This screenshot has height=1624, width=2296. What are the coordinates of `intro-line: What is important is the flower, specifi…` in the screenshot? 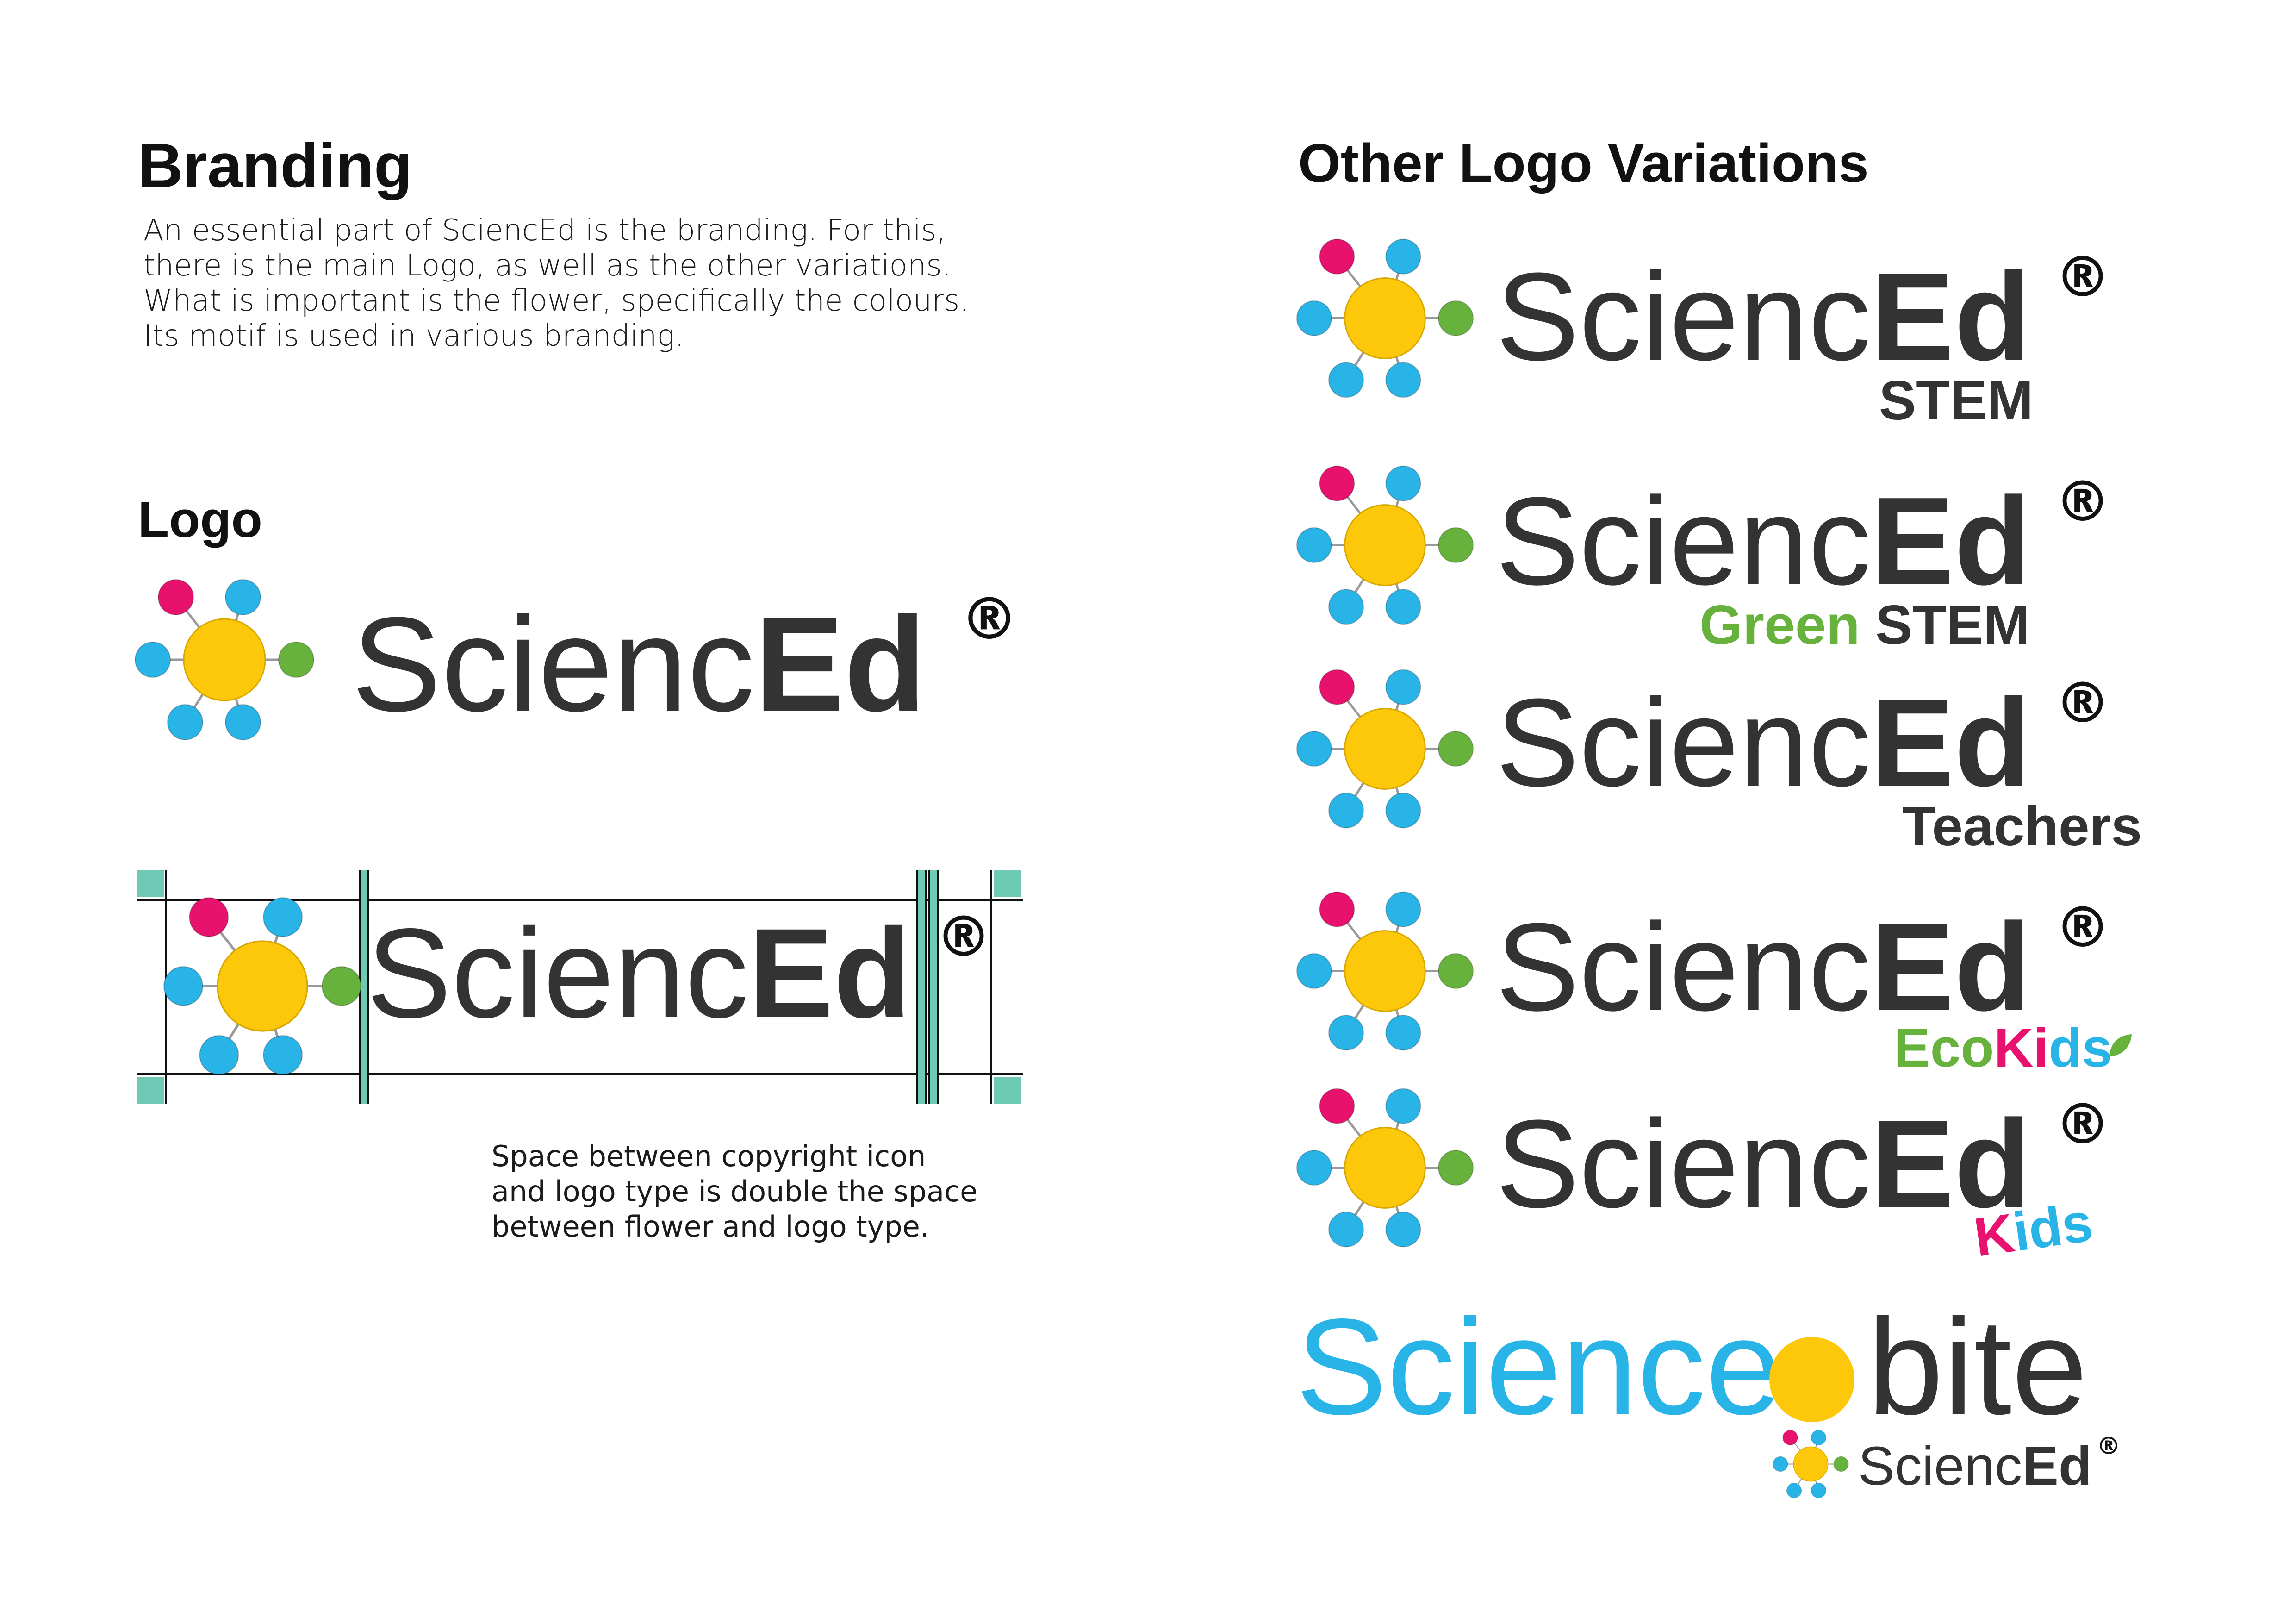 It's located at (556, 301).